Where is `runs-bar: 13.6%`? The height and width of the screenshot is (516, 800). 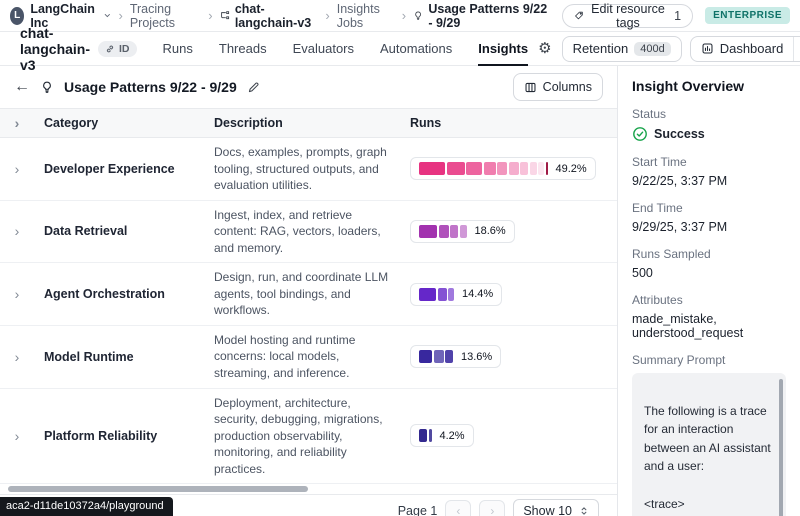 runs-bar: 13.6% is located at coordinates (456, 357).